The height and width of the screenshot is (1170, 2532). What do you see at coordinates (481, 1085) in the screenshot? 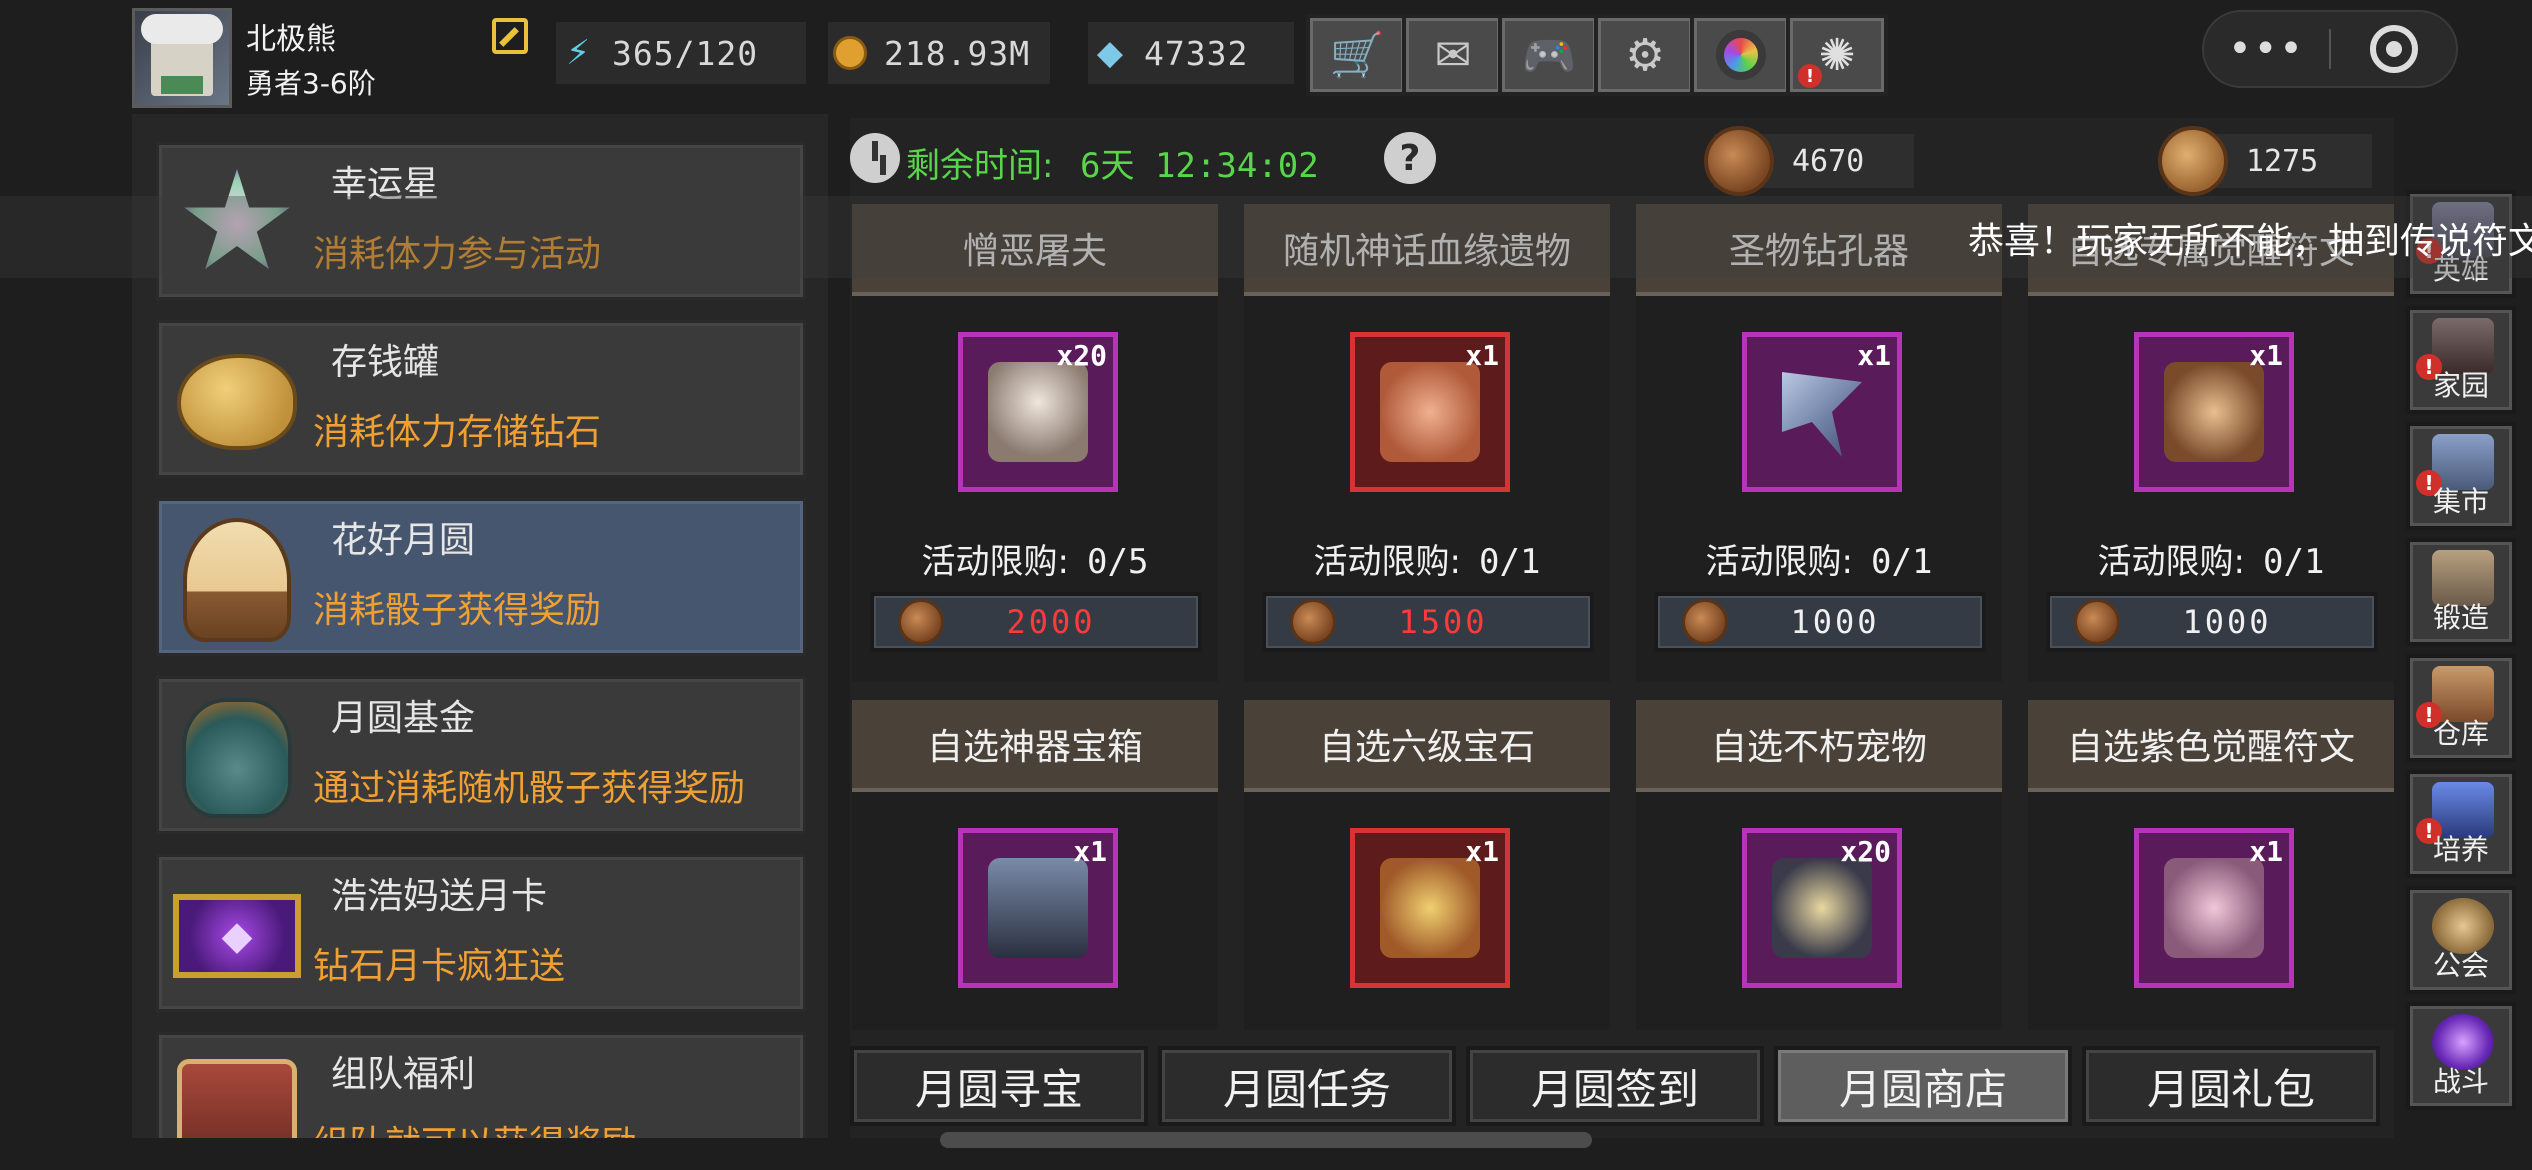
I see `menu-item-team-bonus: 组队福利 组队就可以获得奖励` at bounding box center [481, 1085].